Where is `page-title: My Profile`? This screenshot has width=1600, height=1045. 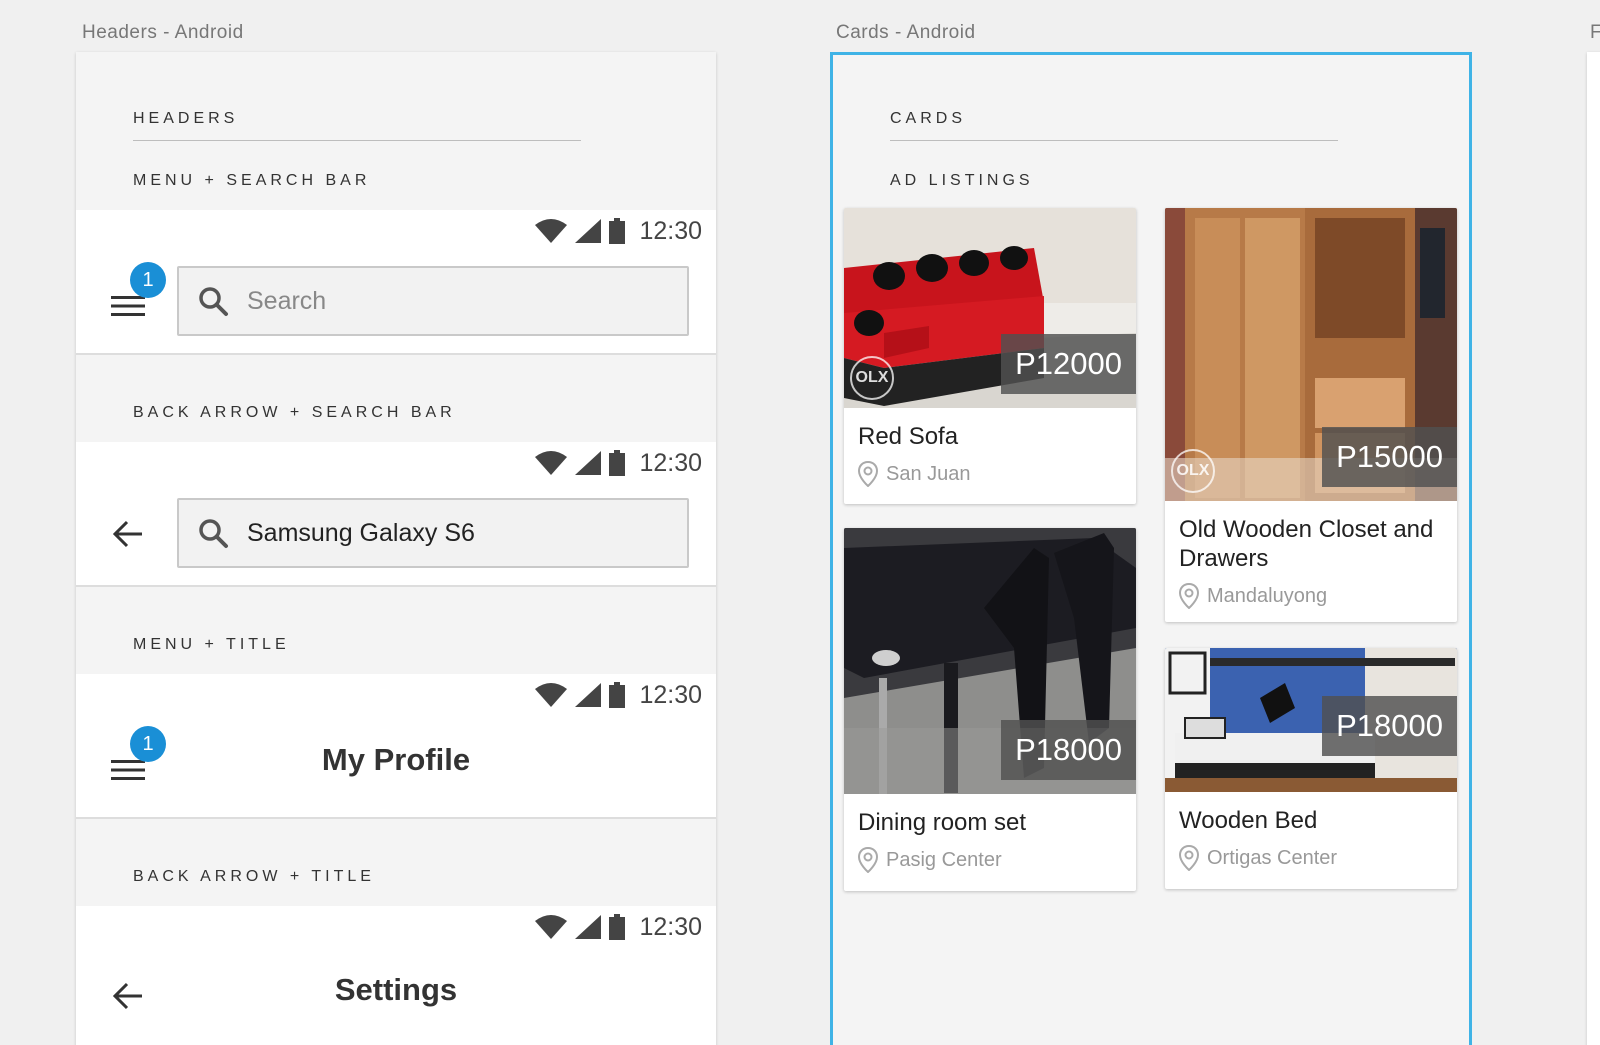 page-title: My Profile is located at coordinates (396, 759).